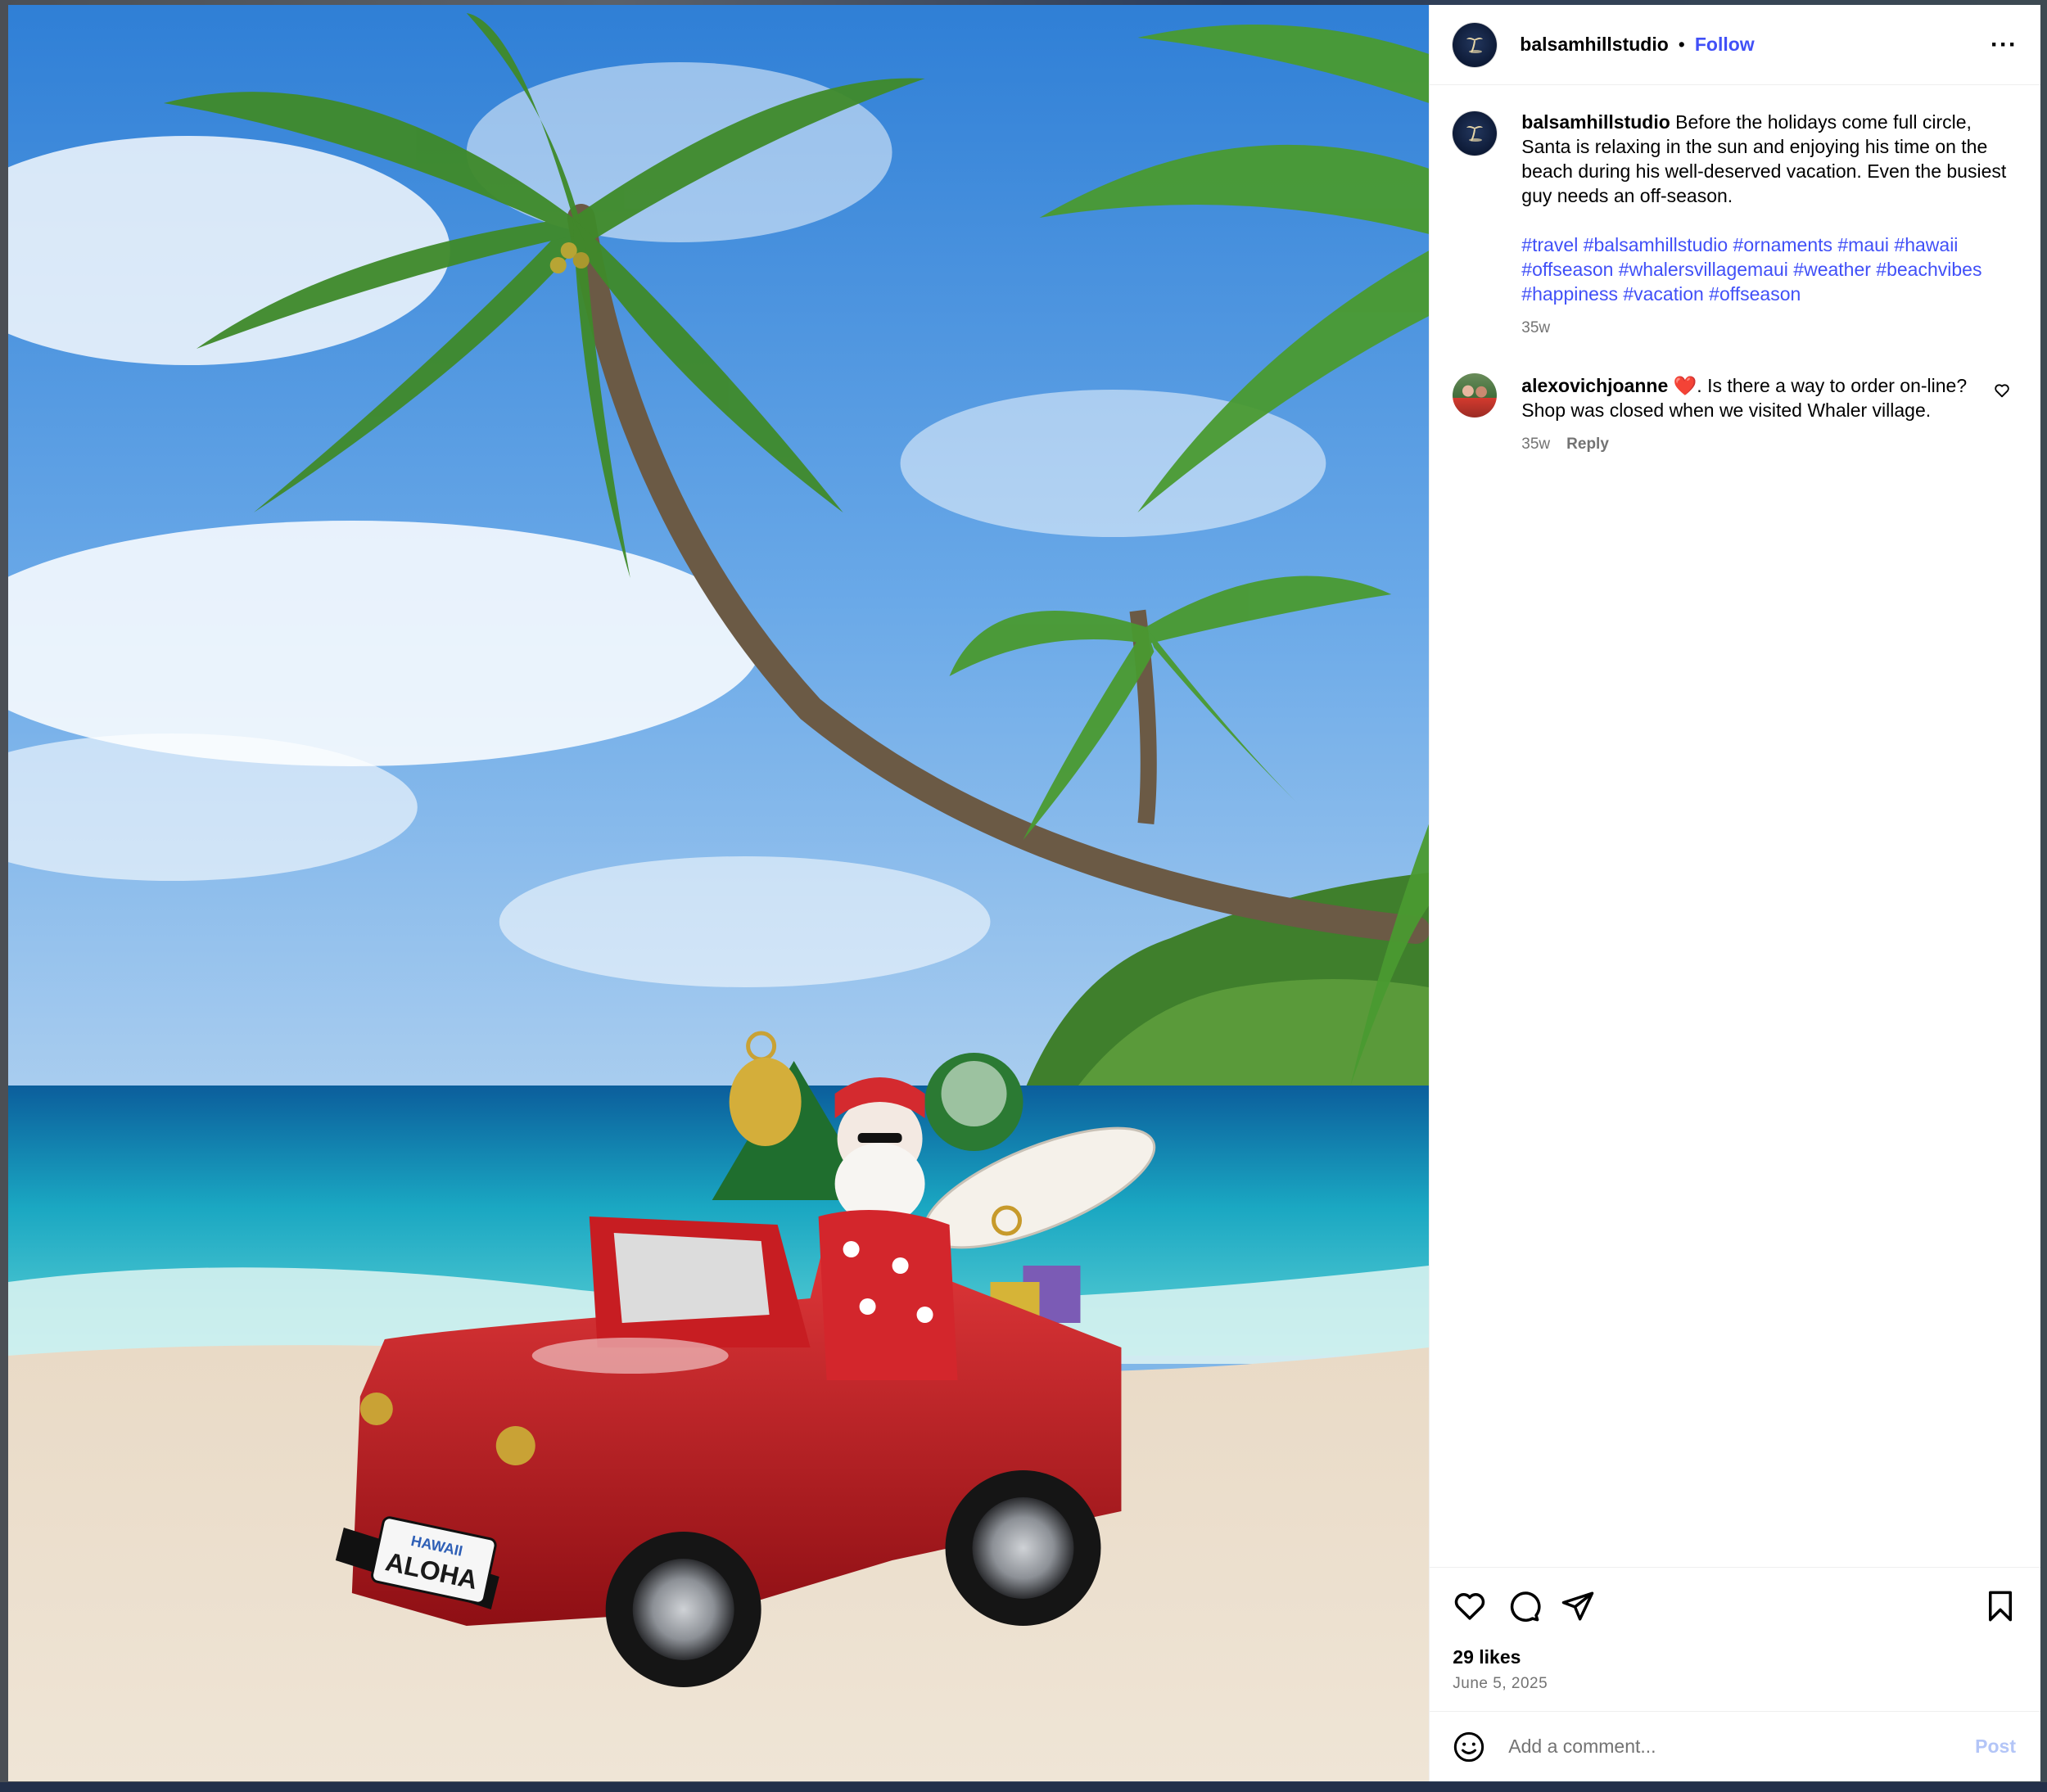  I want to click on comment-composer: Post, so click(1735, 1746).